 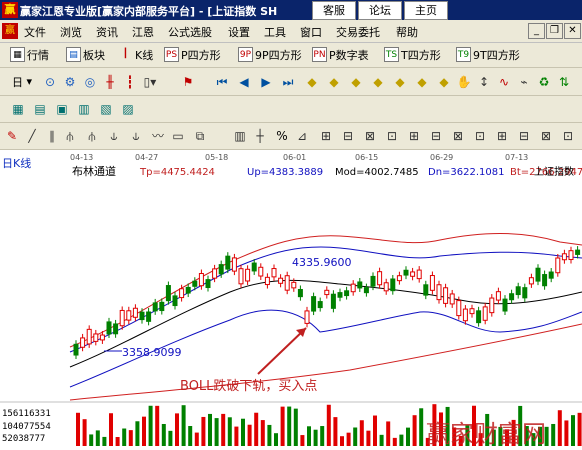 What do you see at coordinates (110, 82) in the screenshot?
I see `kline-bars-icon: ╫` at bounding box center [110, 82].